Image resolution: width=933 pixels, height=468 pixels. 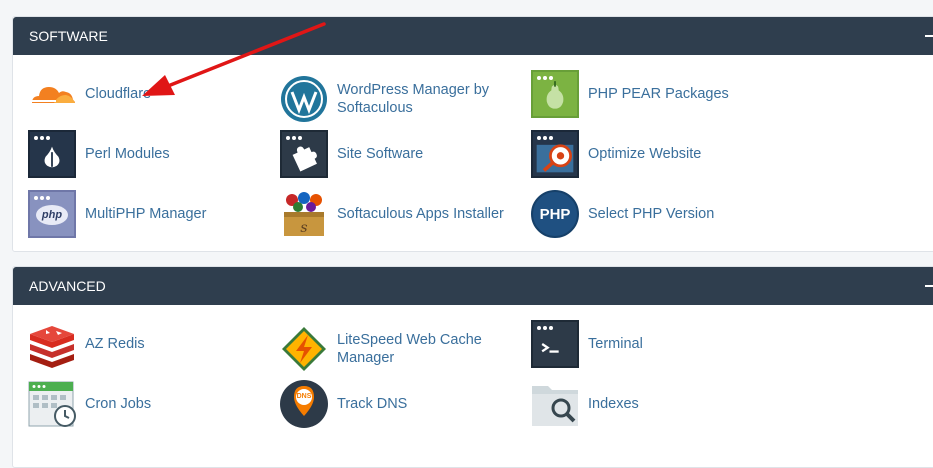 I want to click on select-php-version-link: PHP Select PHP Version, so click(x=622, y=214).